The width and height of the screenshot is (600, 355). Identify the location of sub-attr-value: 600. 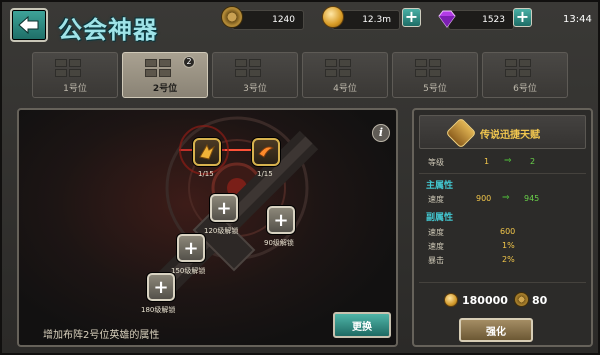
(508, 231).